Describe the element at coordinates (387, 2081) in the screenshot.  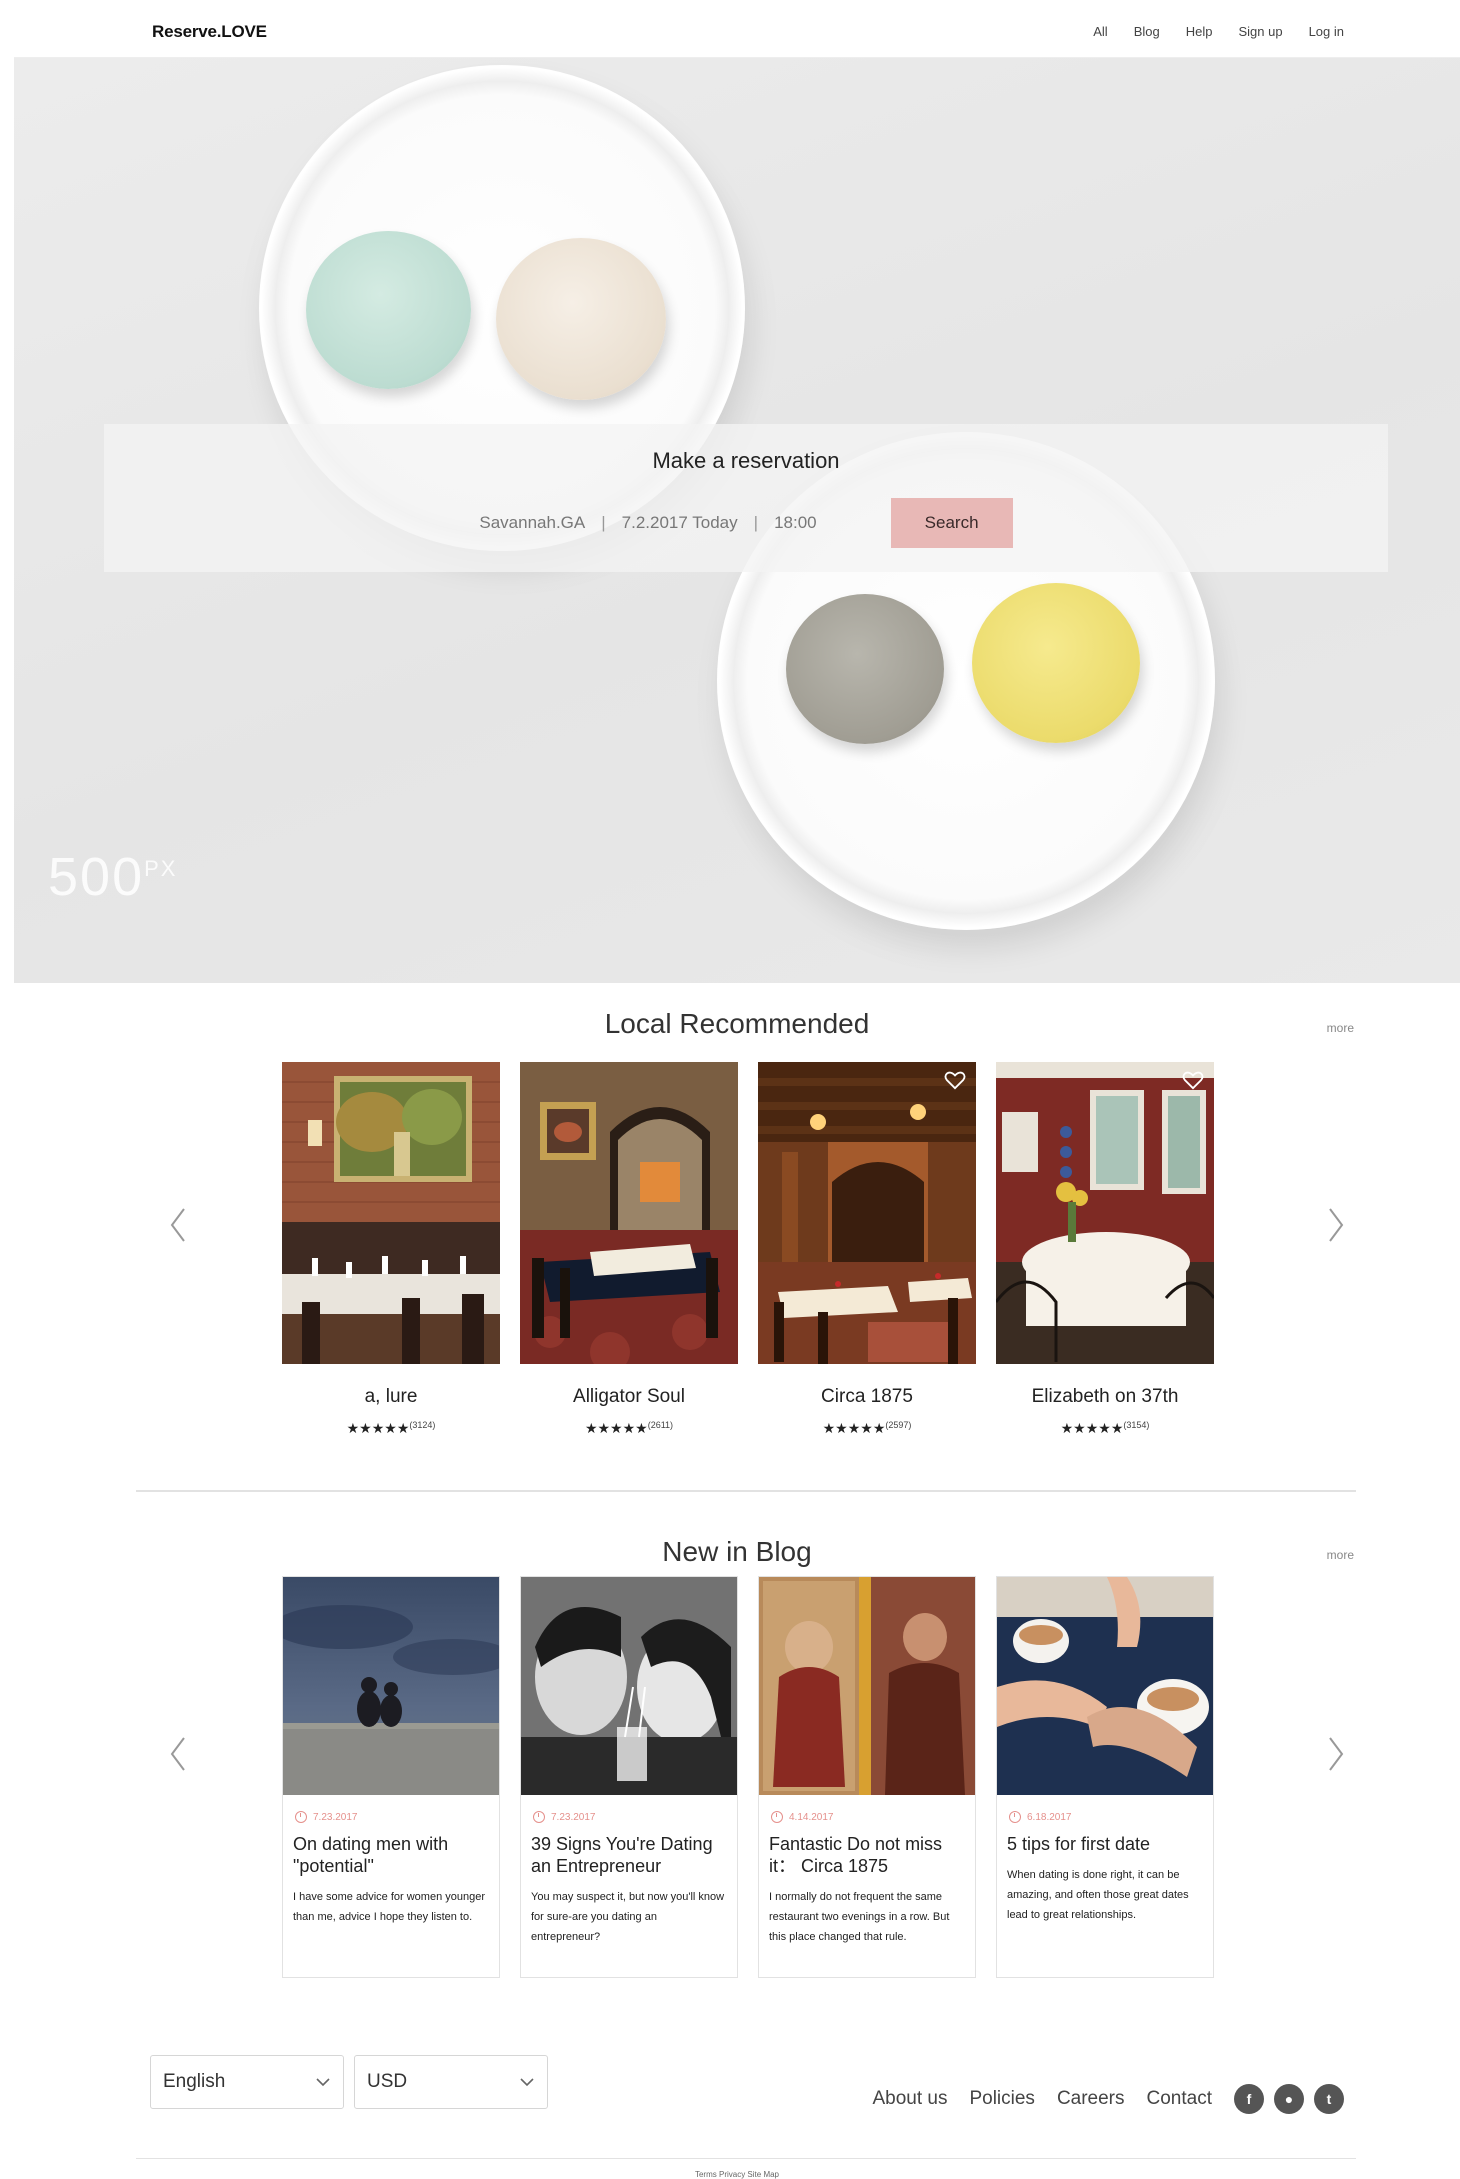
I see `currency-value: USD` at that location.